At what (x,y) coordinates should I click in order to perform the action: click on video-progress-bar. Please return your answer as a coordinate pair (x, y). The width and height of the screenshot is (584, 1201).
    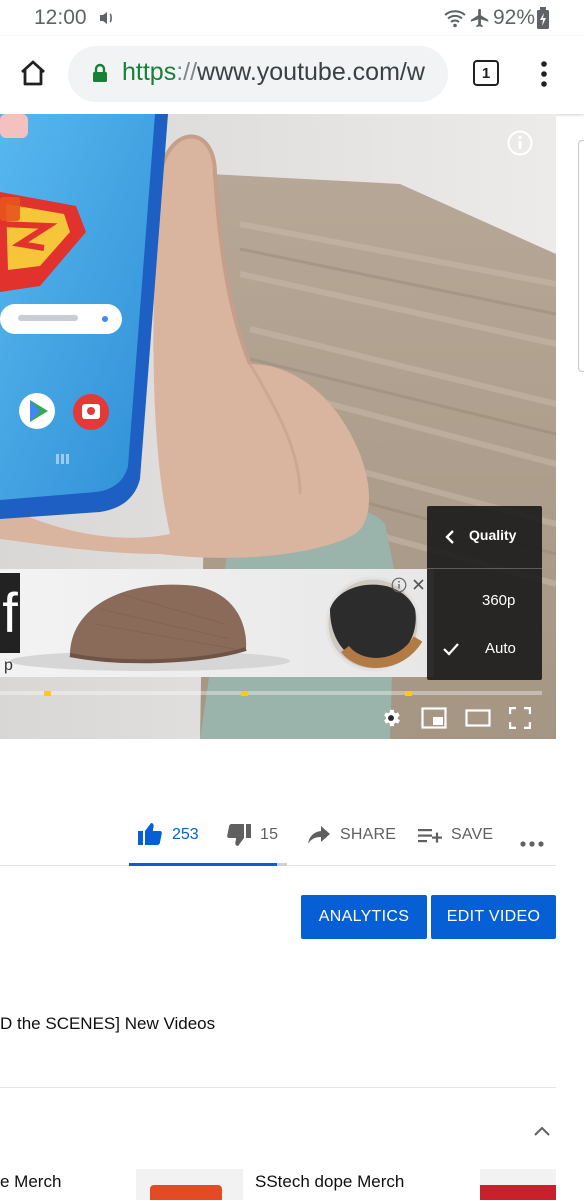
    Looking at the image, I should click on (271, 693).